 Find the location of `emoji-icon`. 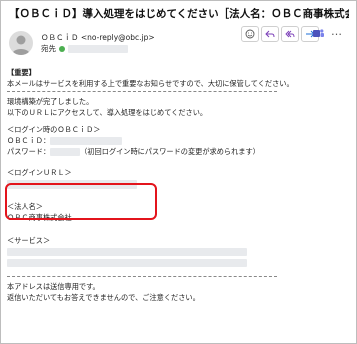

emoji-icon is located at coordinates (250, 34).